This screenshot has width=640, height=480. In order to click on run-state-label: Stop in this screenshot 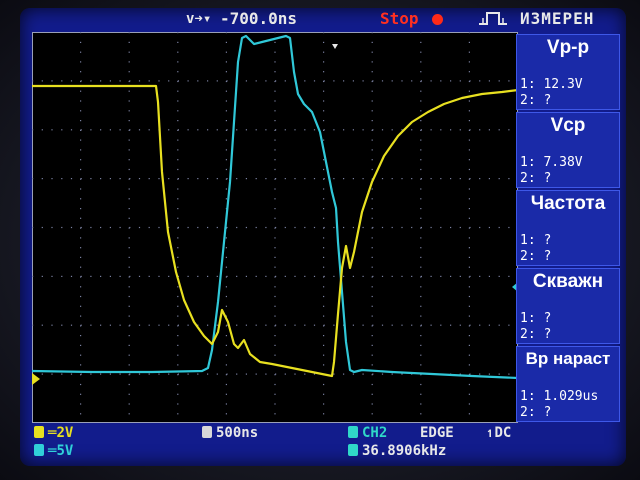, I will do `click(399, 19)`.